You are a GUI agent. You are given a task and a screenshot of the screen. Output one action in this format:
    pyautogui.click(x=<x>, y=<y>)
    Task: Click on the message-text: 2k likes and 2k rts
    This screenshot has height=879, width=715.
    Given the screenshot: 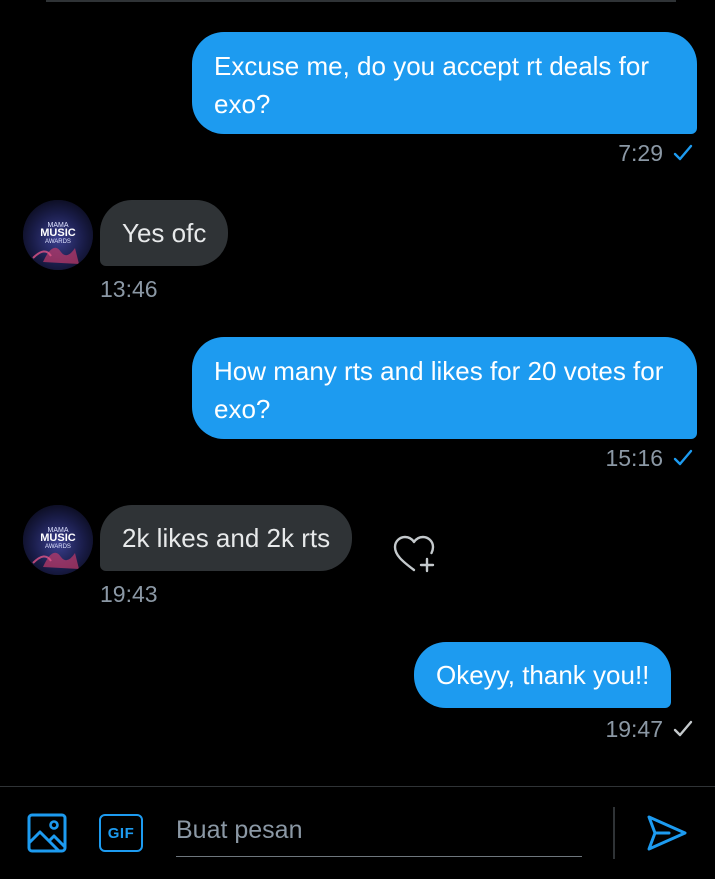 What is the action you would take?
    pyautogui.click(x=226, y=538)
    